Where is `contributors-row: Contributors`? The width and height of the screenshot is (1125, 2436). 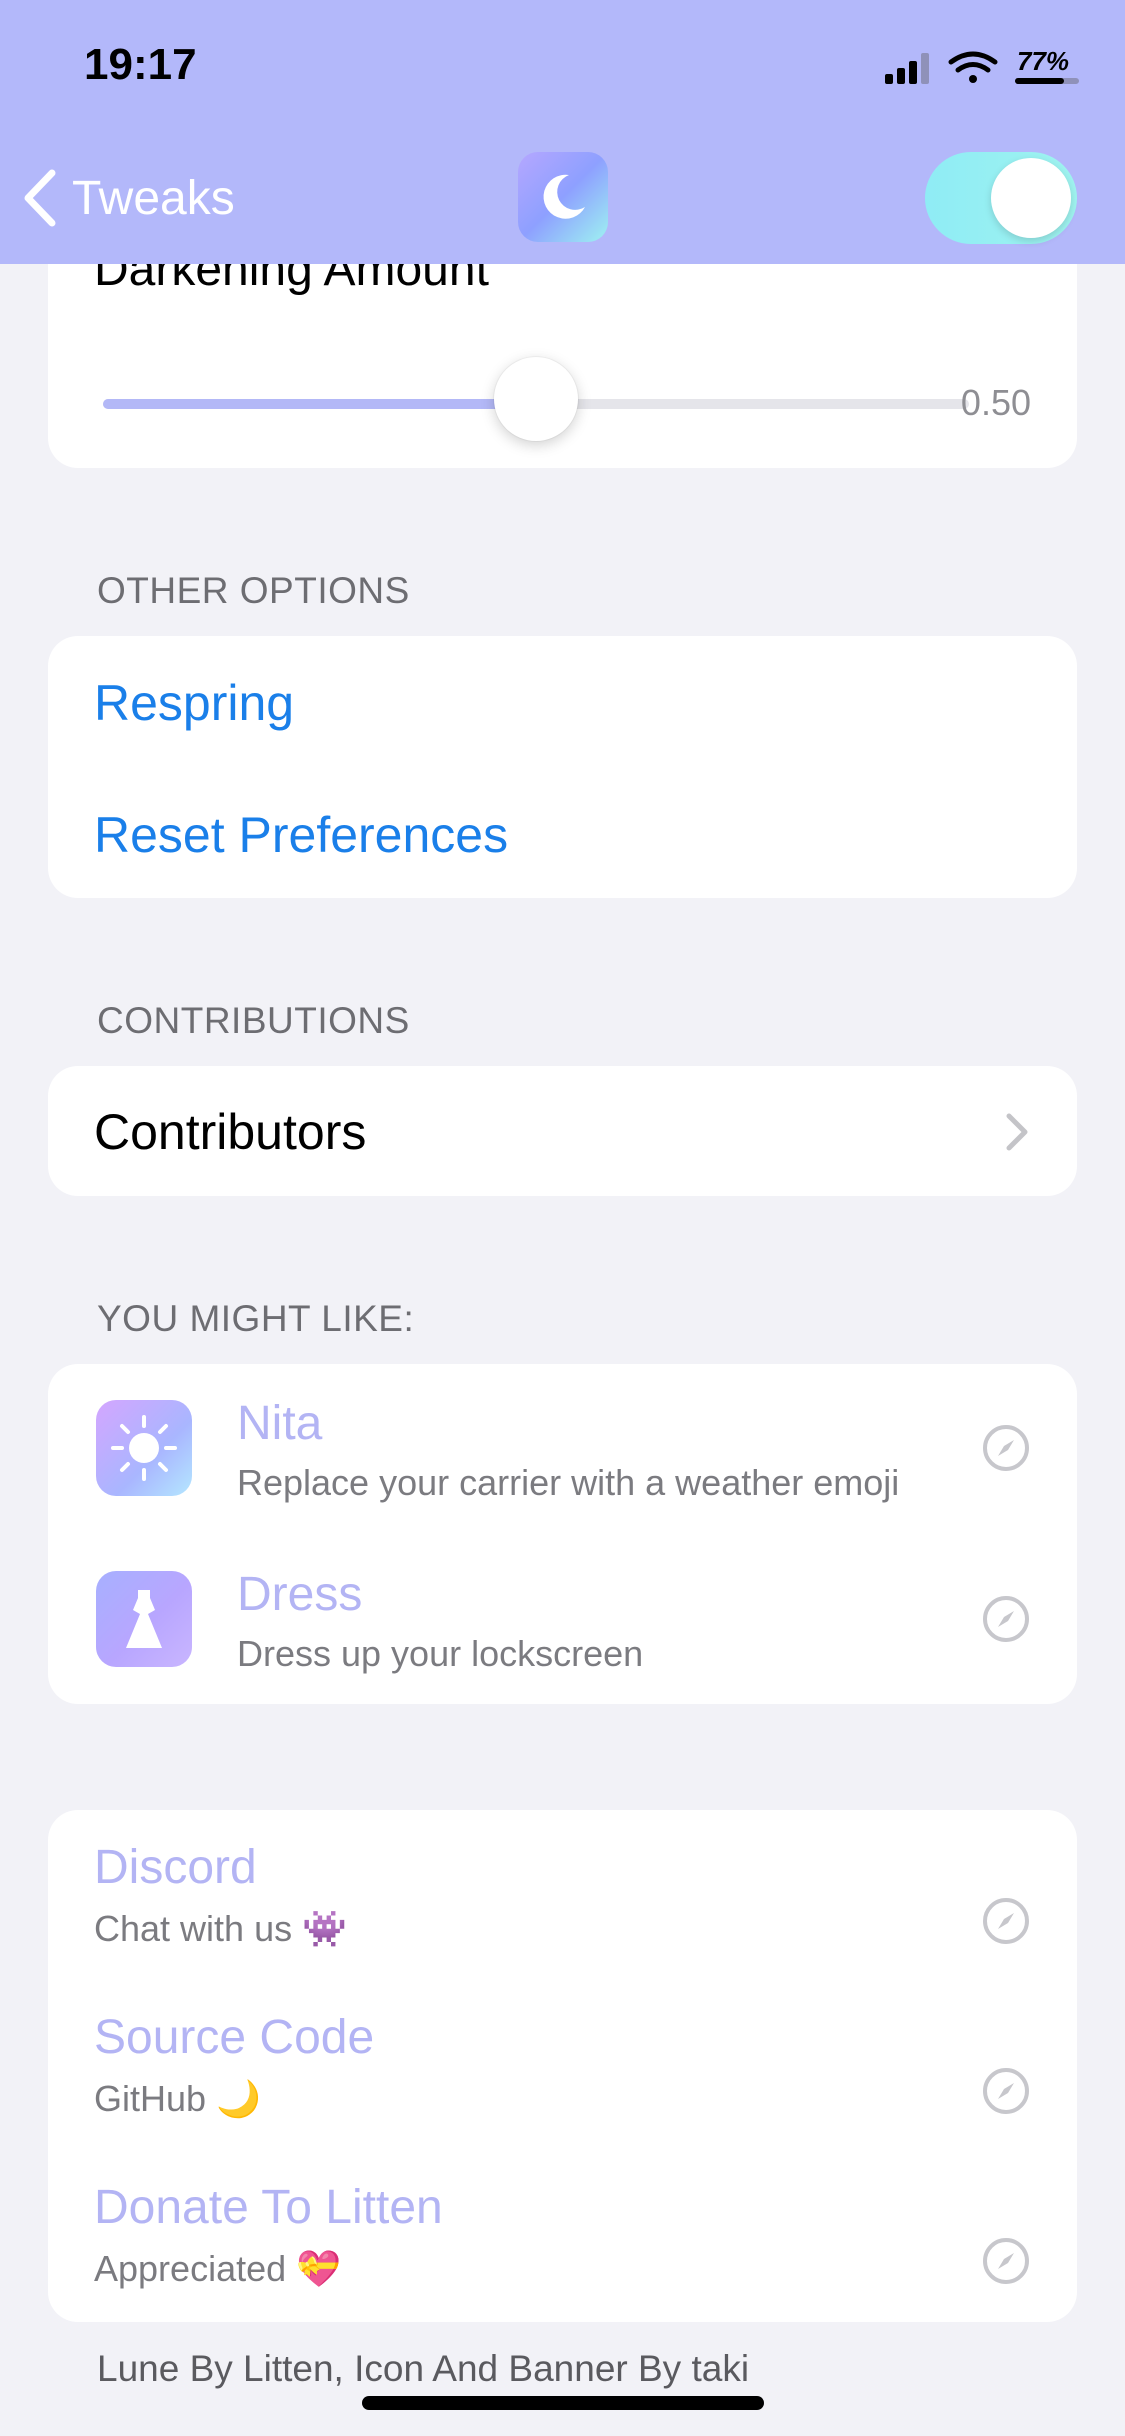
contributors-row: Contributors is located at coordinates (562, 1131).